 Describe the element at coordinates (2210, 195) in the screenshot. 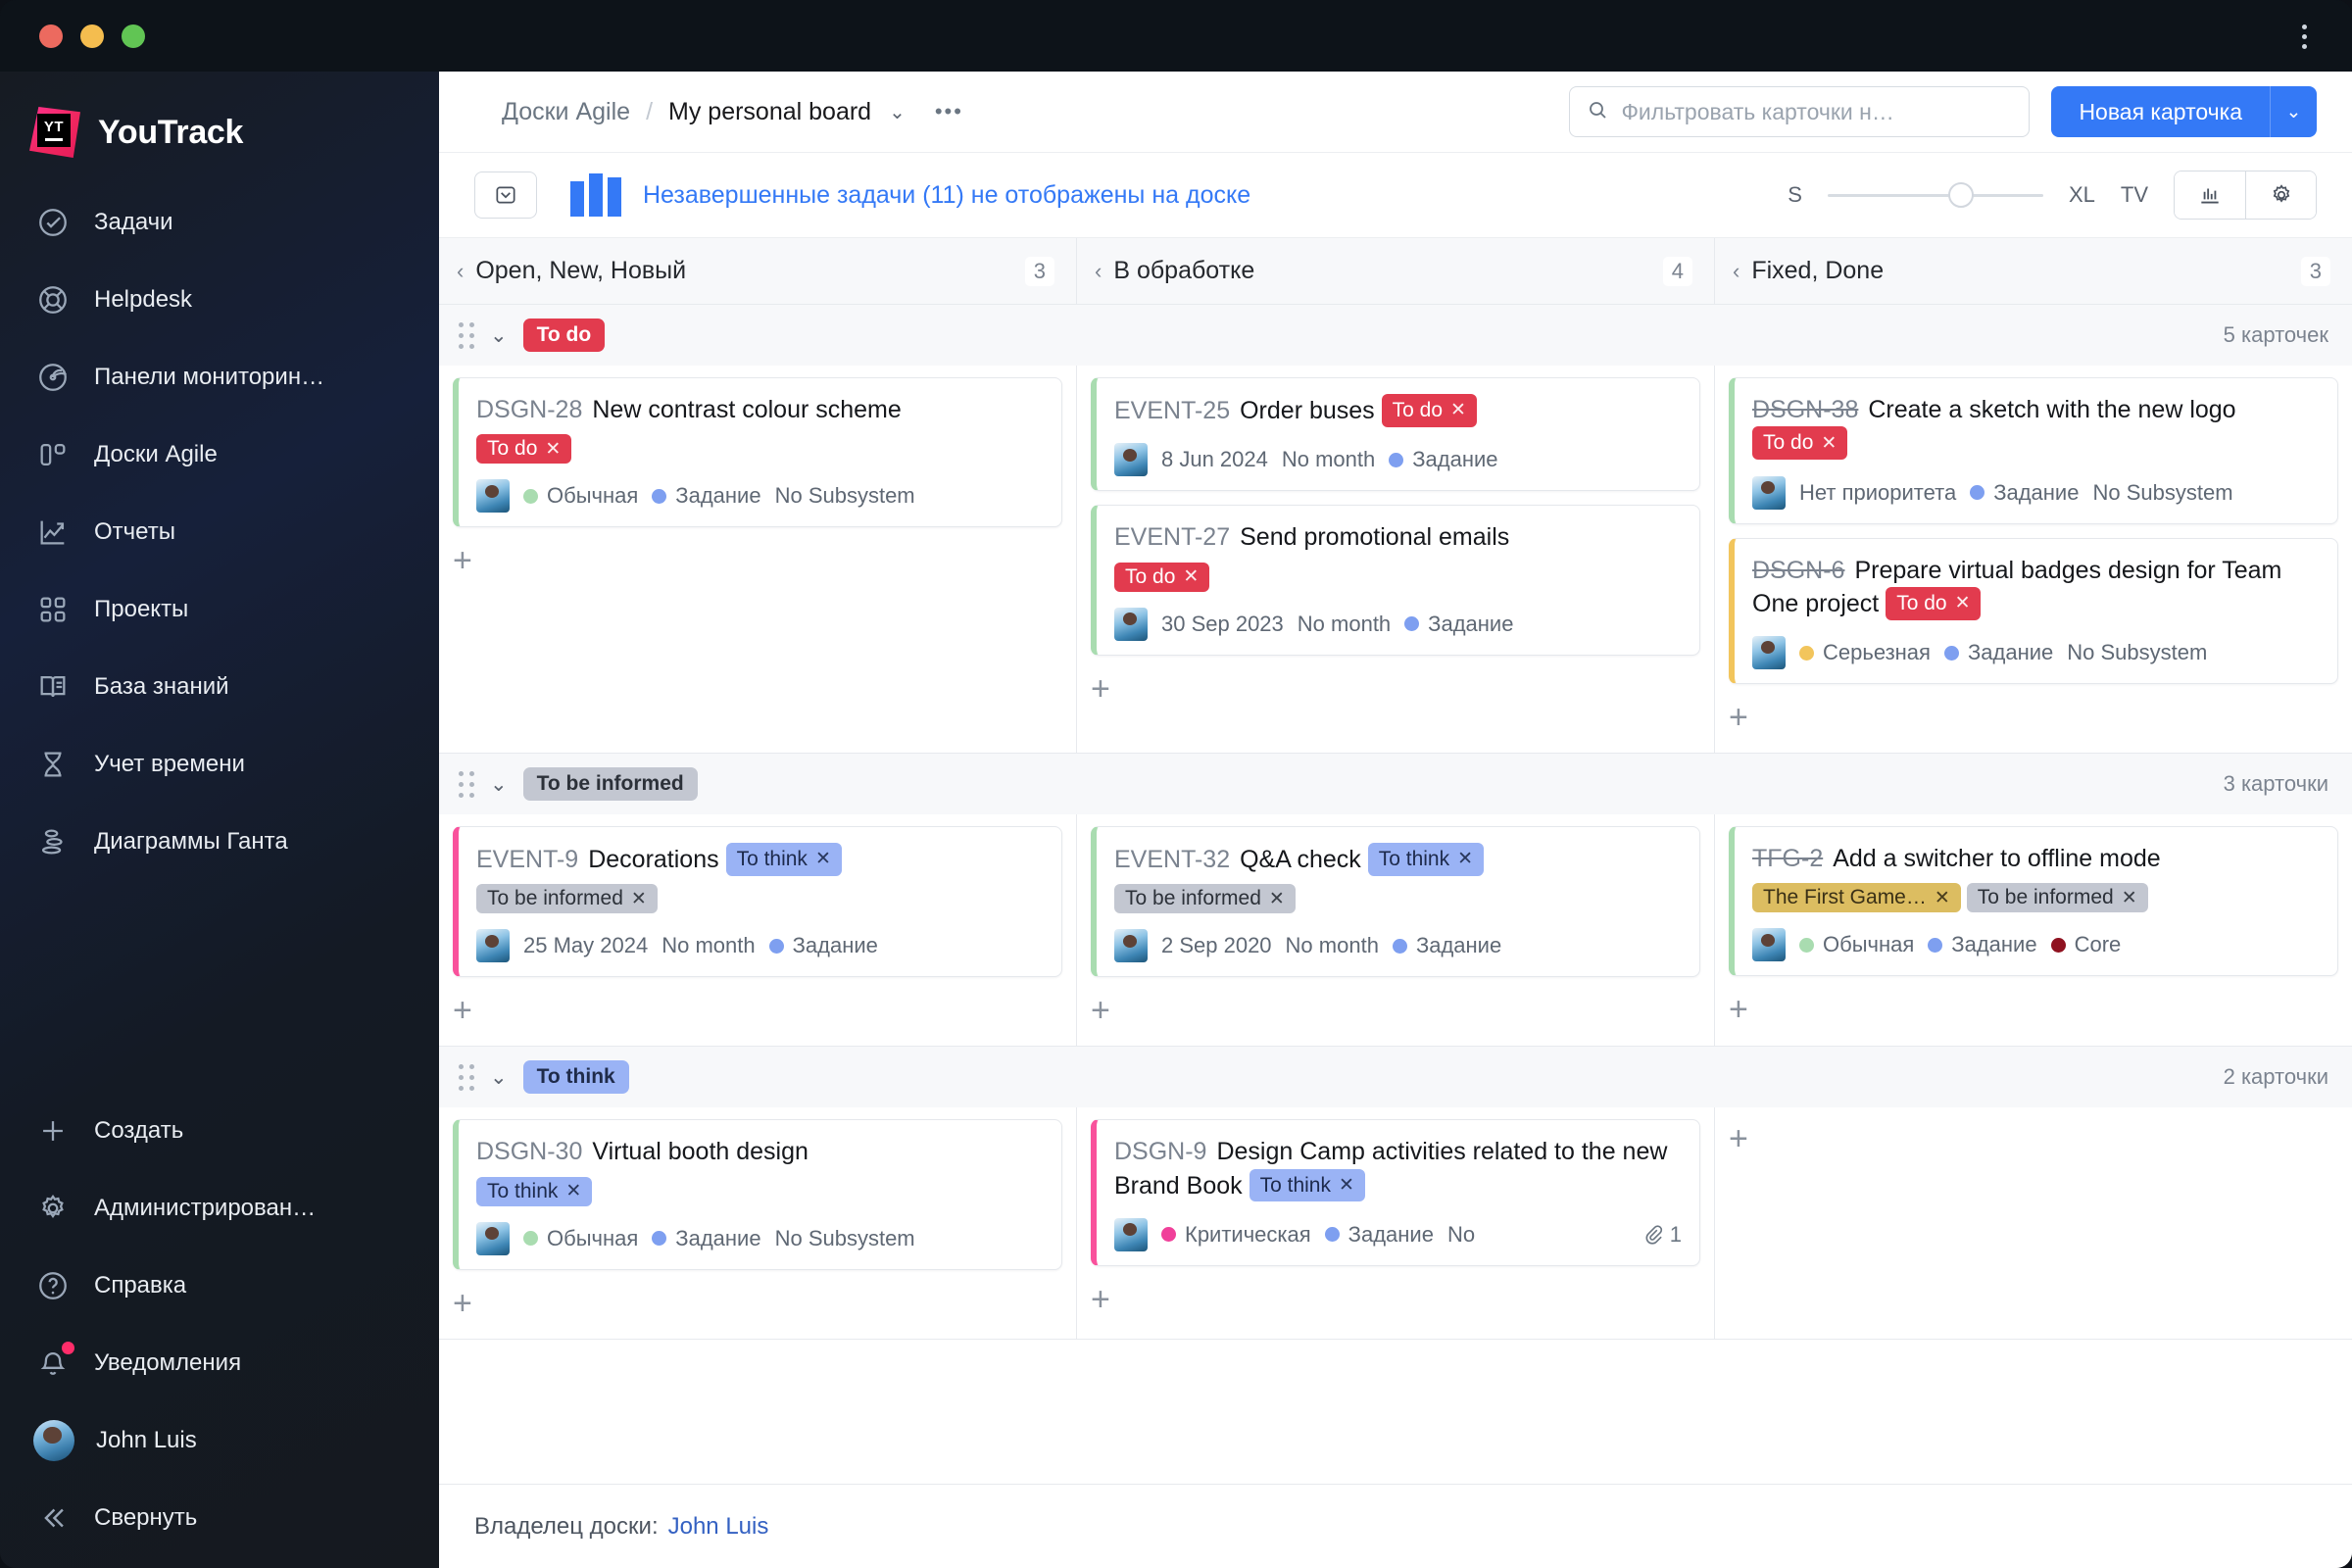

I see `bar-chart-icon` at that location.